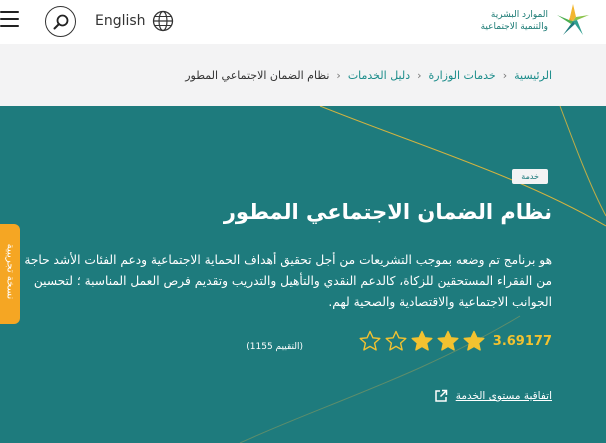 The height and width of the screenshot is (443, 606). I want to click on menu-icon, so click(10, 21).